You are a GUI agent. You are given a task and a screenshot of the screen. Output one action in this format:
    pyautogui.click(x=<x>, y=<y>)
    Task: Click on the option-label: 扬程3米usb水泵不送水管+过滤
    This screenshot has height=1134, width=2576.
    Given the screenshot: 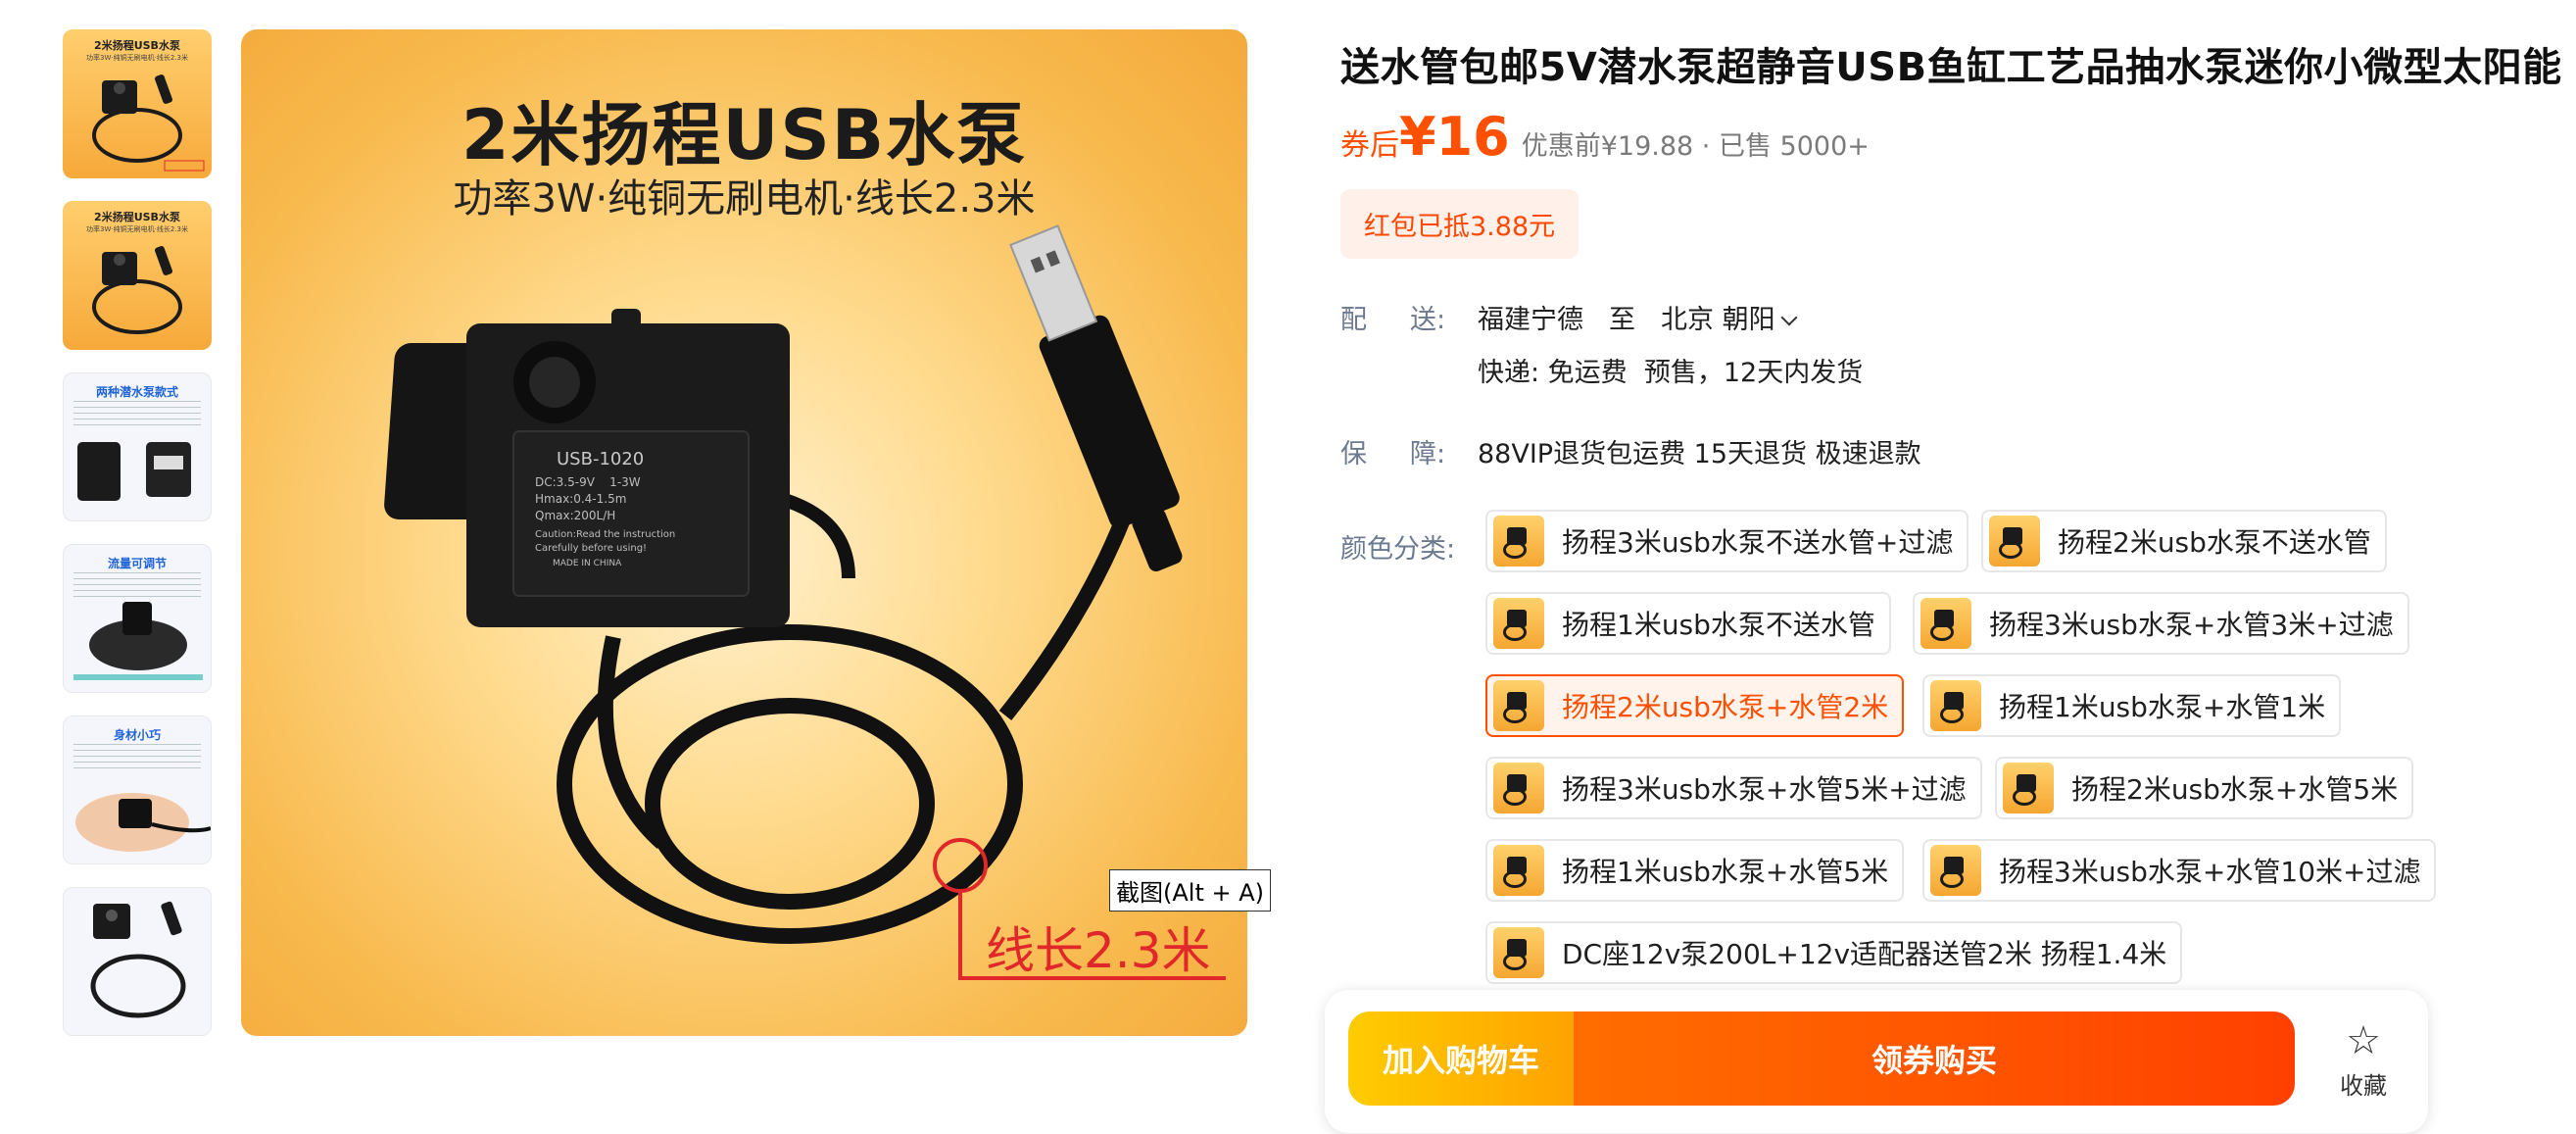 What is the action you would take?
    pyautogui.click(x=1758, y=542)
    